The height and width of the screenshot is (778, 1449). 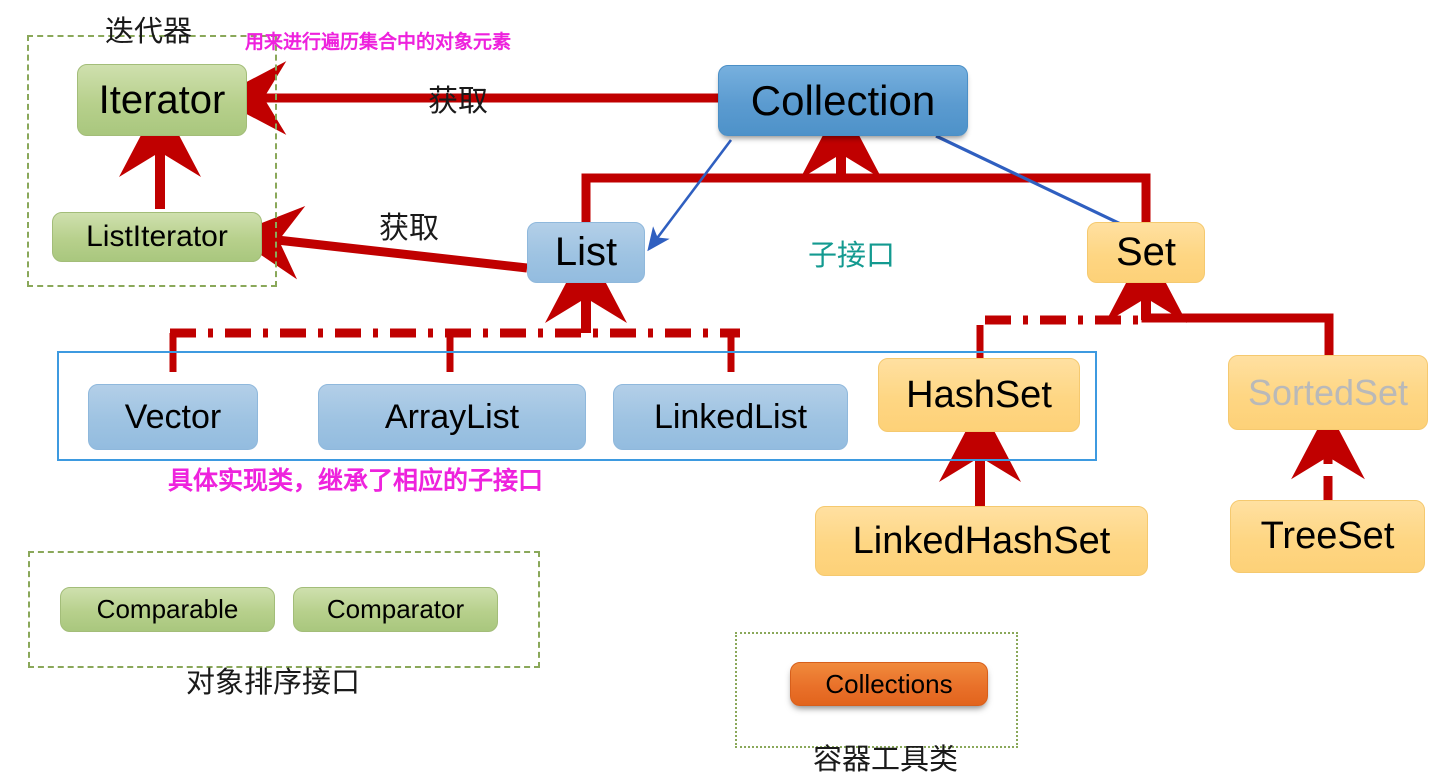 What do you see at coordinates (162, 100) in the screenshot?
I see `node-iterator: Iterator` at bounding box center [162, 100].